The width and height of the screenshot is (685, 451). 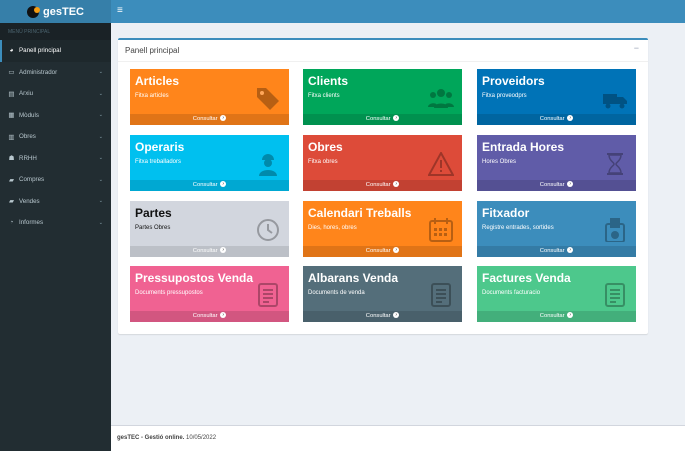 What do you see at coordinates (268, 295) in the screenshot?
I see `document-icon` at bounding box center [268, 295].